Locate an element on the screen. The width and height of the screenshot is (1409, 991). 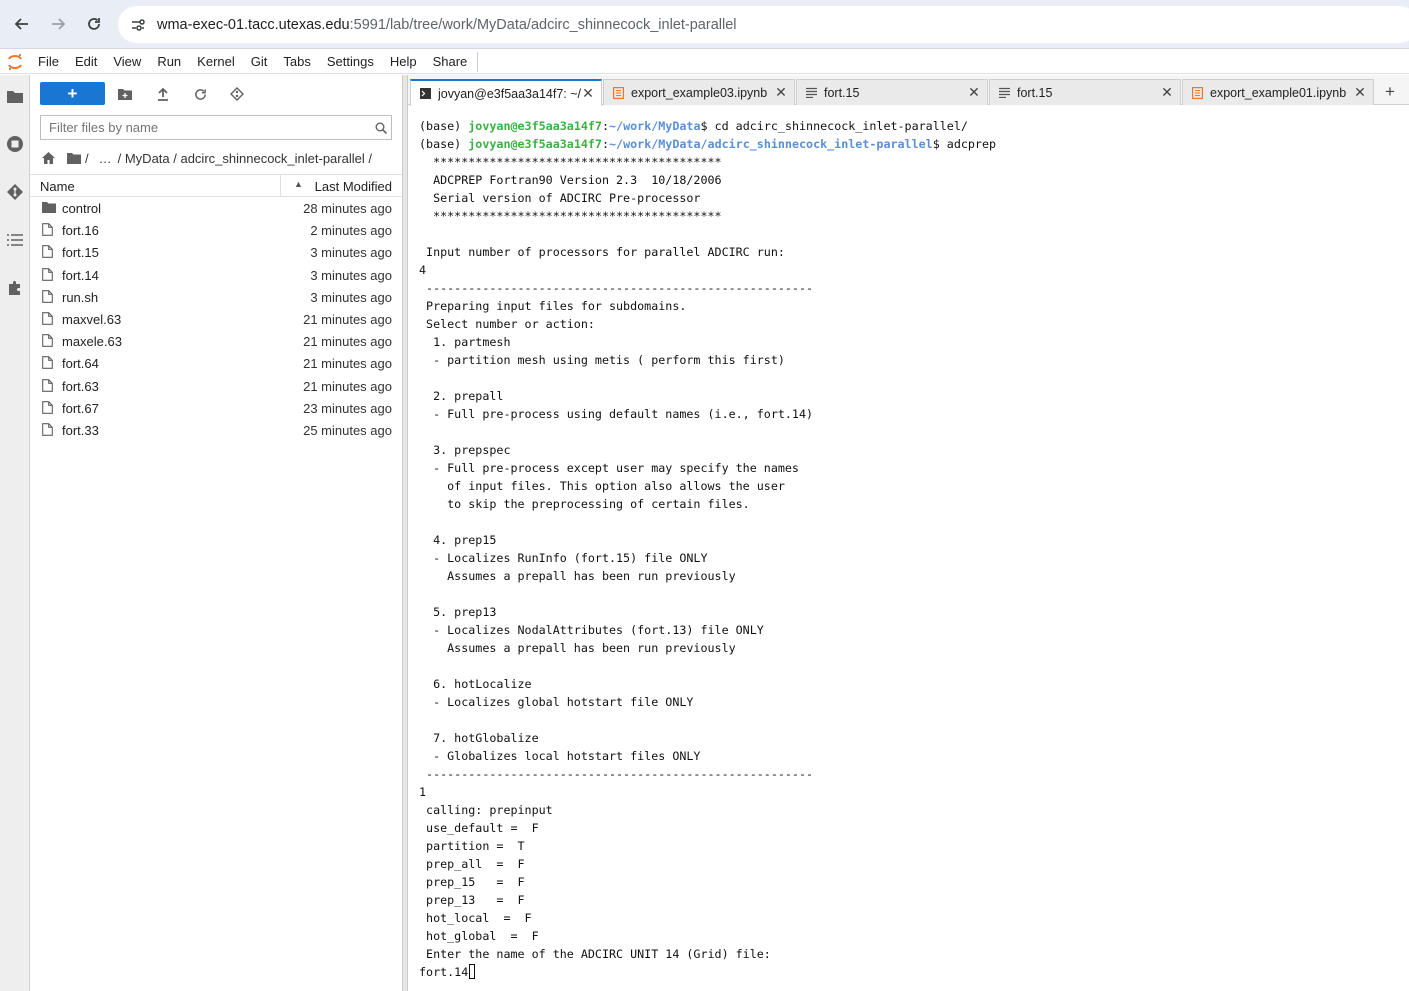
list-item: control 28 minutes ago is located at coordinates (216, 208).